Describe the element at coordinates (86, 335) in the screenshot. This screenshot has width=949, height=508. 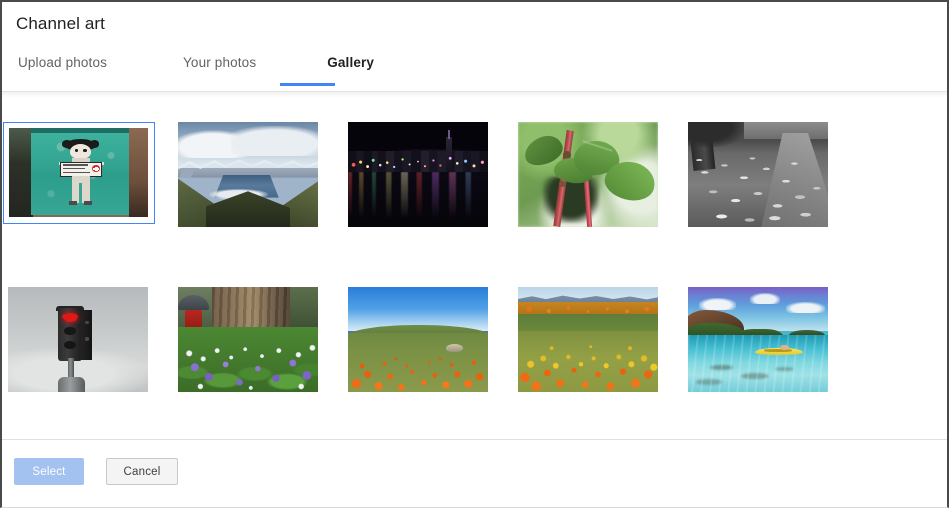
I see `signal-side-panel` at that location.